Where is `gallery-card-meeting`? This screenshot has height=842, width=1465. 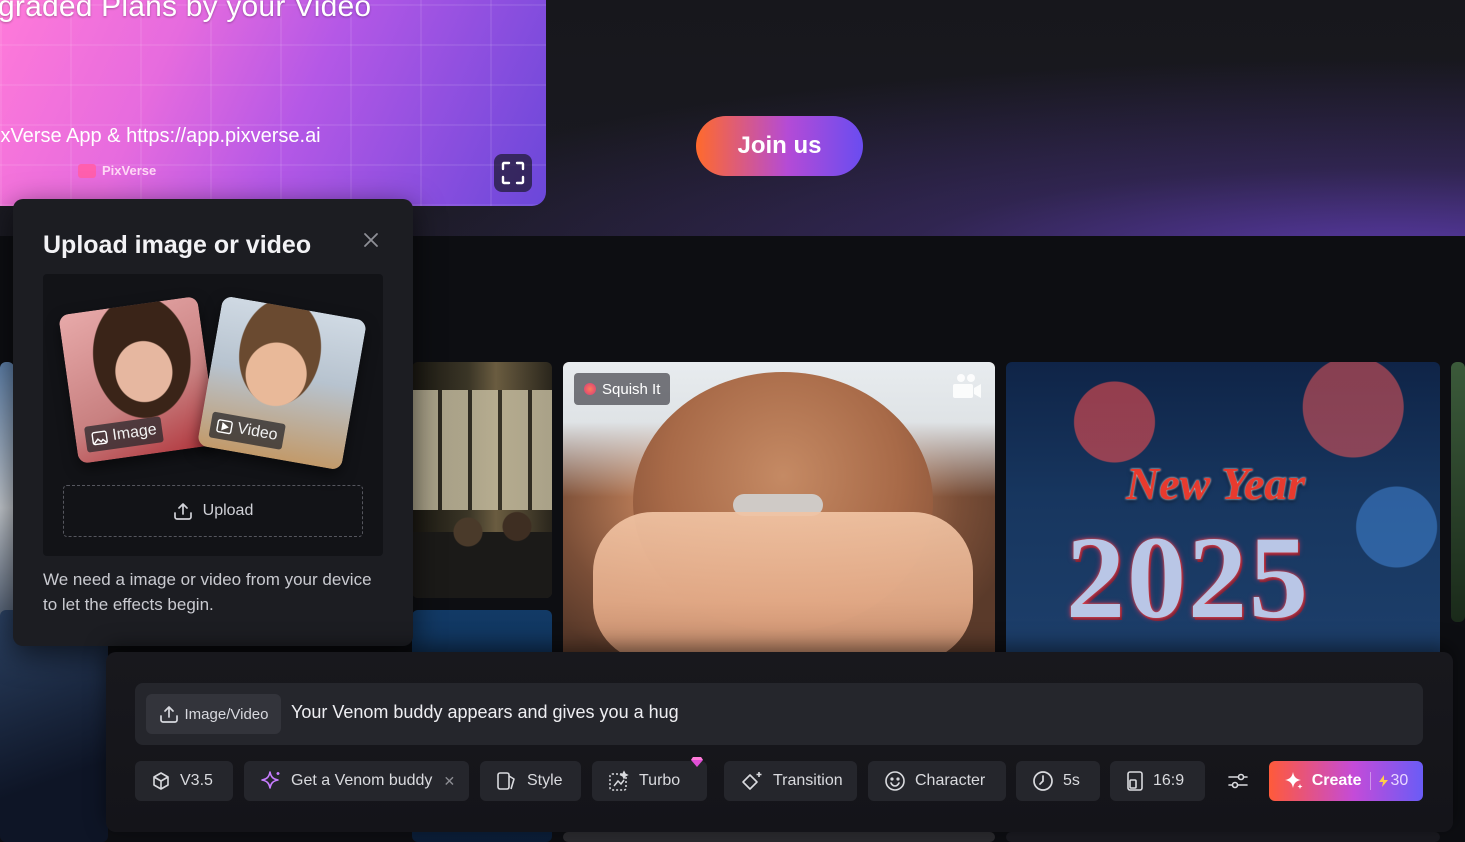 gallery-card-meeting is located at coordinates (482, 480).